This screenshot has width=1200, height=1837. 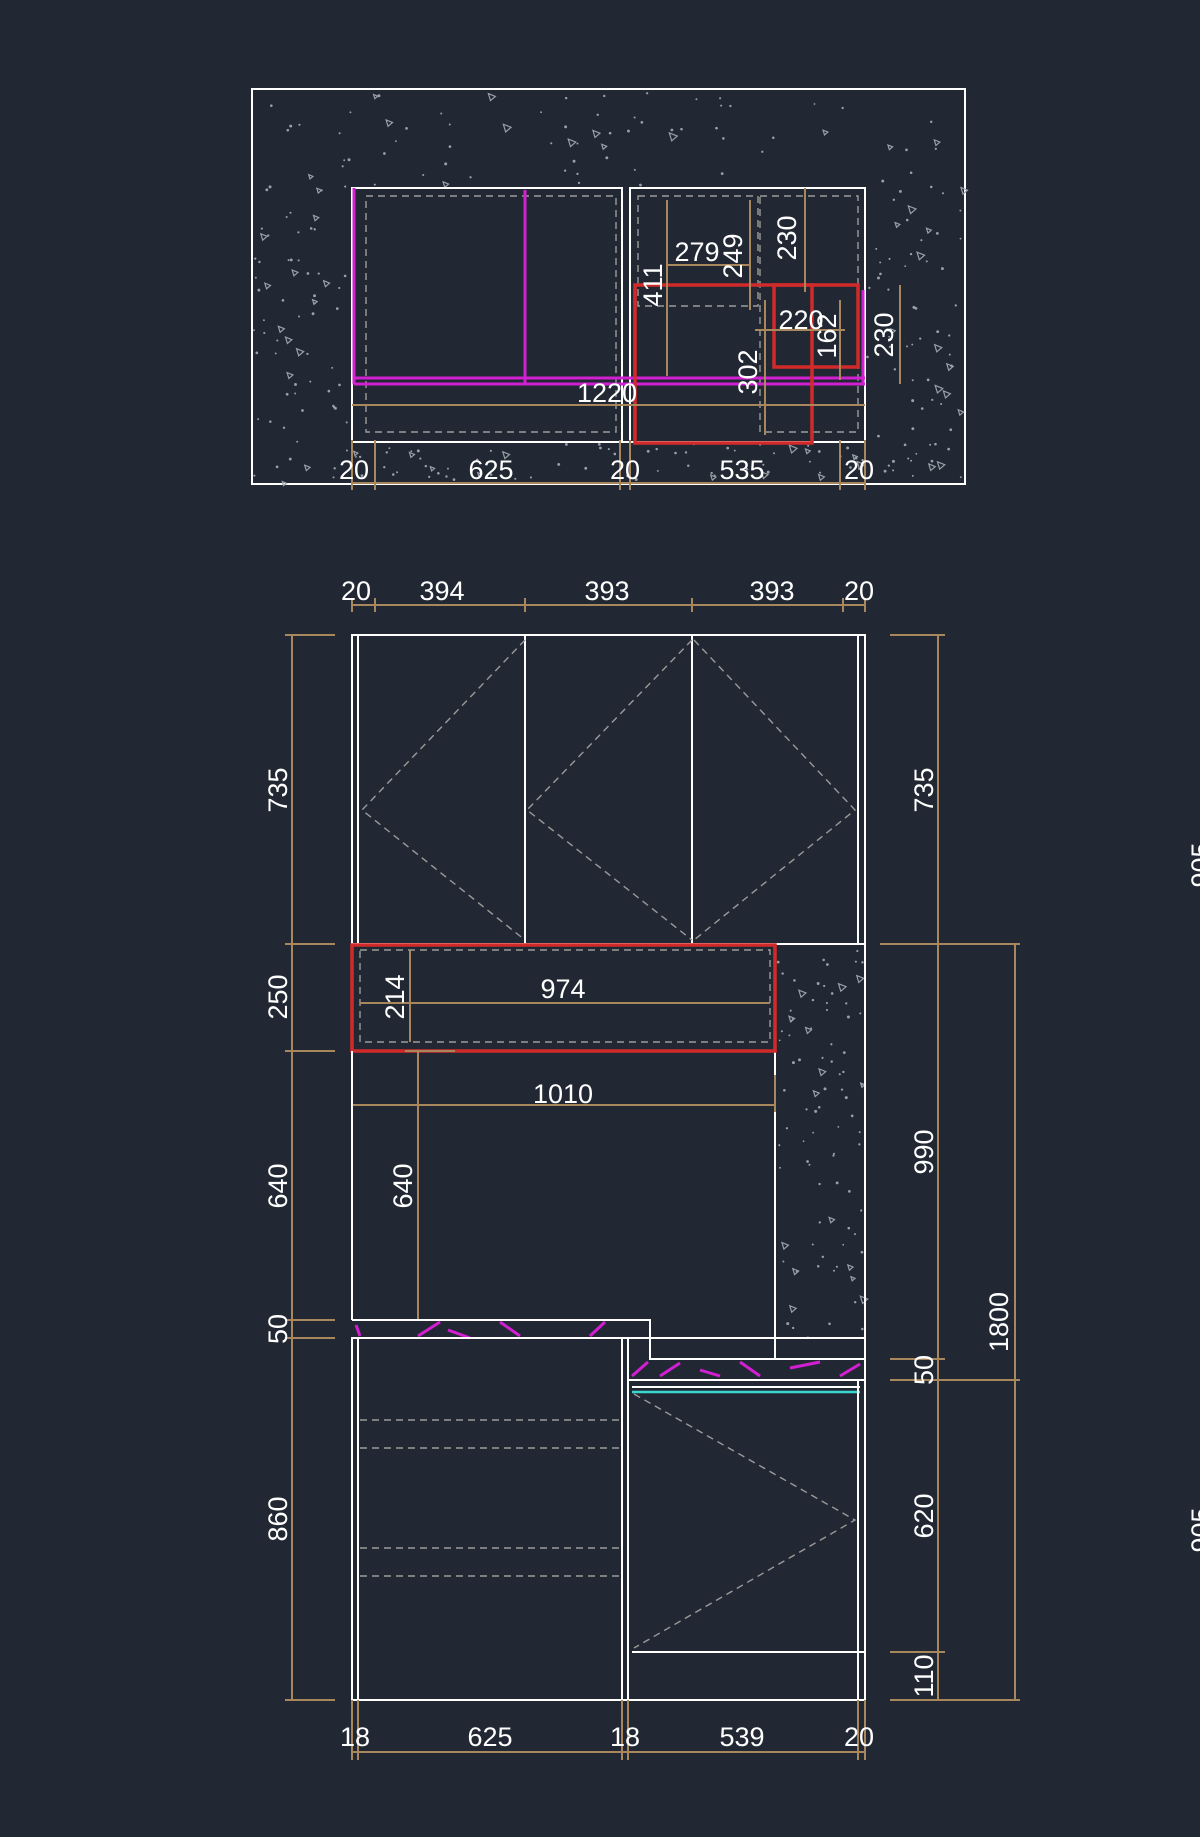 What do you see at coordinates (741, 1737) in the screenshot?
I see `elev-bottom-dim-539: 539` at bounding box center [741, 1737].